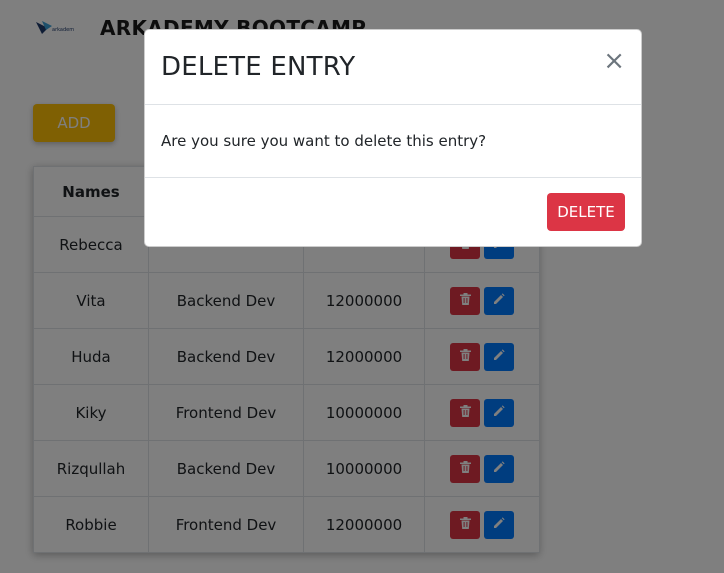  What do you see at coordinates (614, 61) in the screenshot?
I see `close-icon: ×` at bounding box center [614, 61].